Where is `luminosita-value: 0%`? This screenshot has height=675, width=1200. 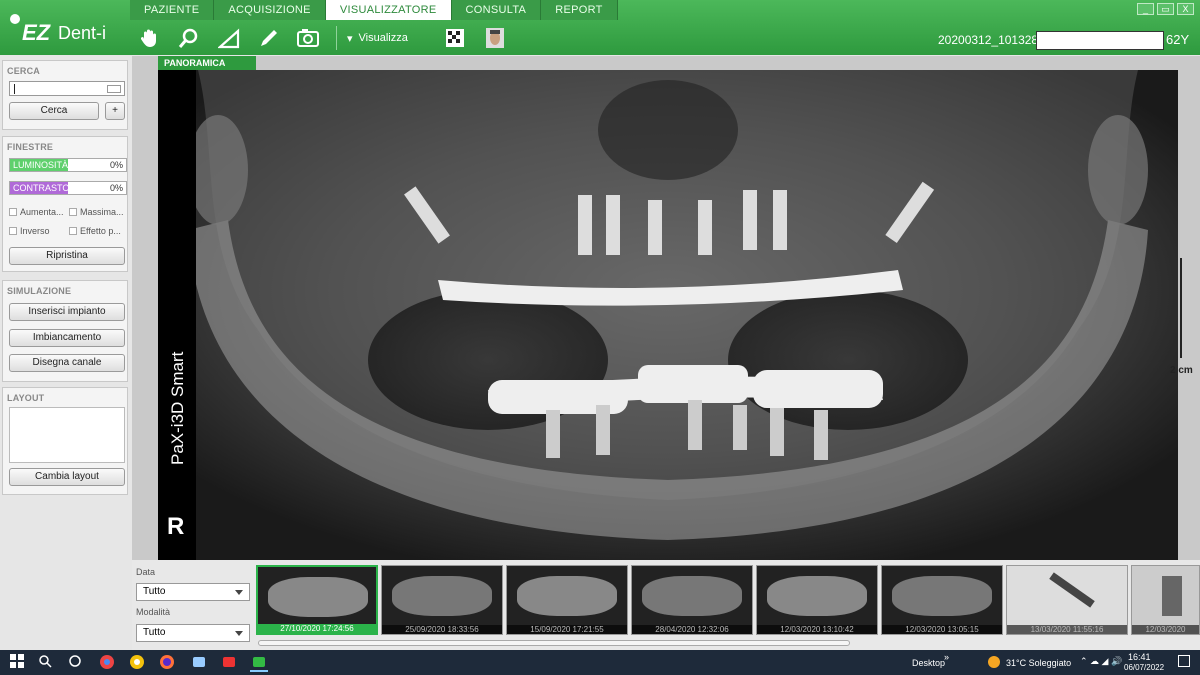 luminosita-value: 0% is located at coordinates (116, 165).